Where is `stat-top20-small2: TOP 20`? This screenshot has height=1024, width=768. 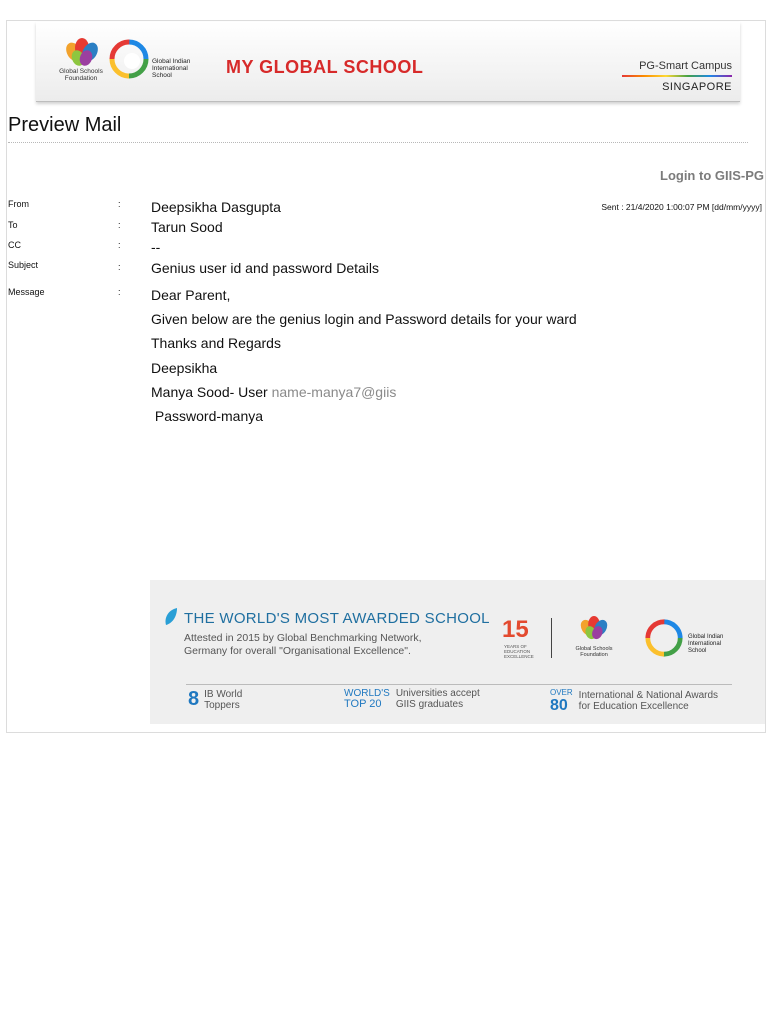
stat-top20-small2: TOP 20 is located at coordinates (363, 704).